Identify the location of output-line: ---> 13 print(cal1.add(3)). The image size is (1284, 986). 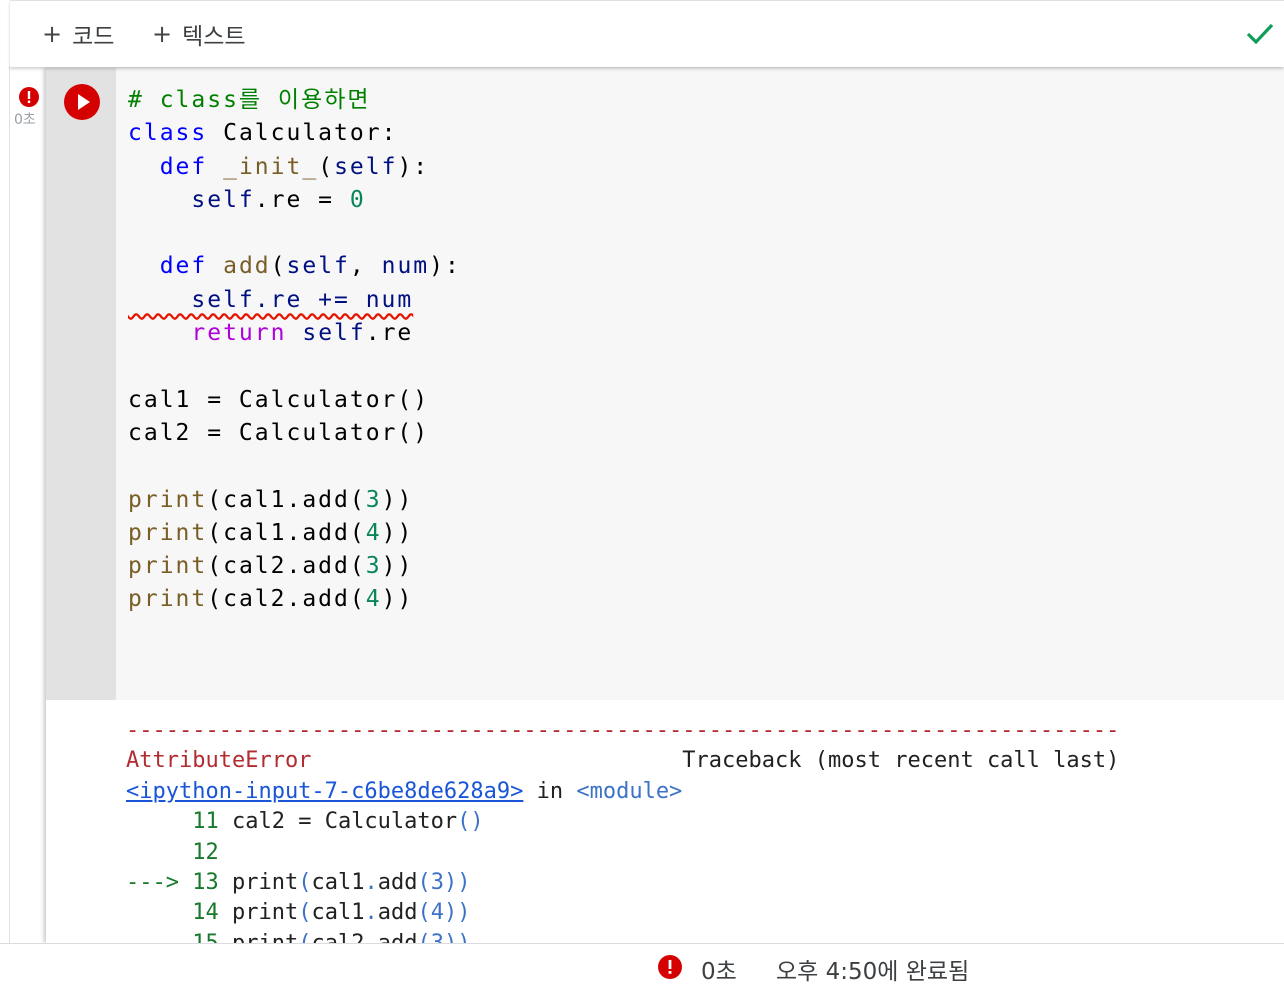
(622, 883).